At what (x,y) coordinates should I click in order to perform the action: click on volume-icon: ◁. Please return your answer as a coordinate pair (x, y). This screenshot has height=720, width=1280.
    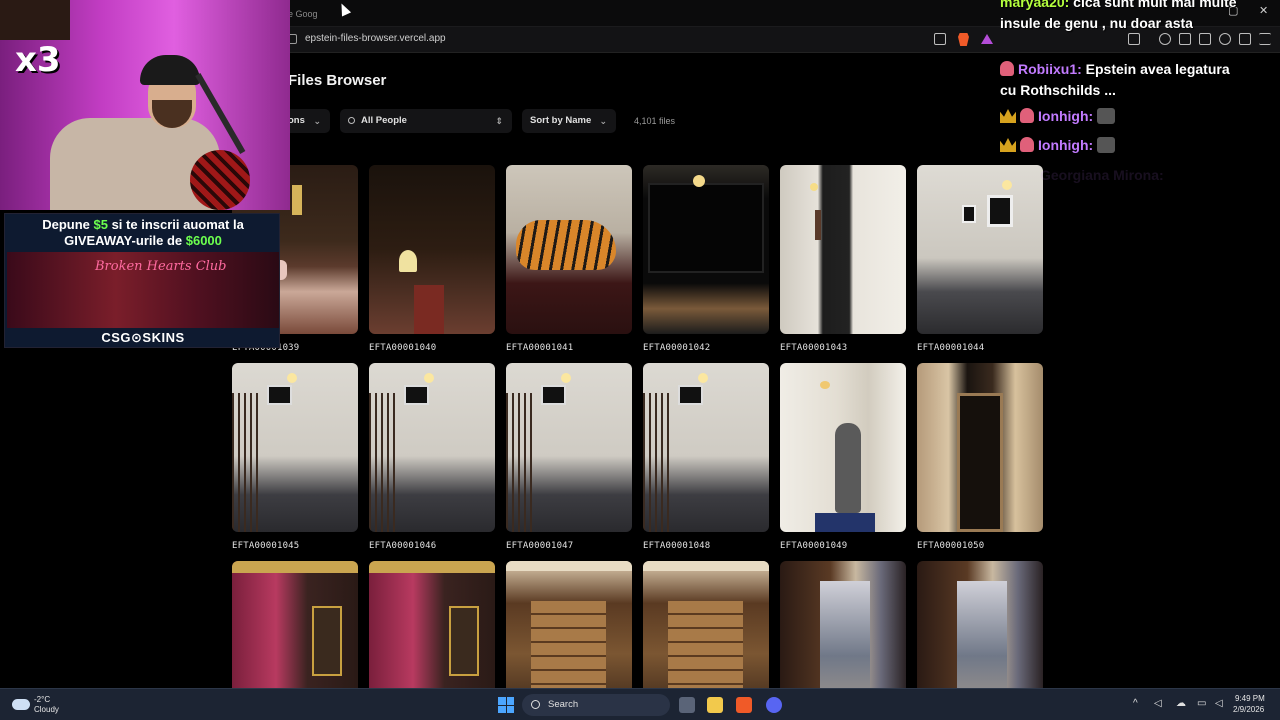
    Looking at the image, I should click on (1219, 703).